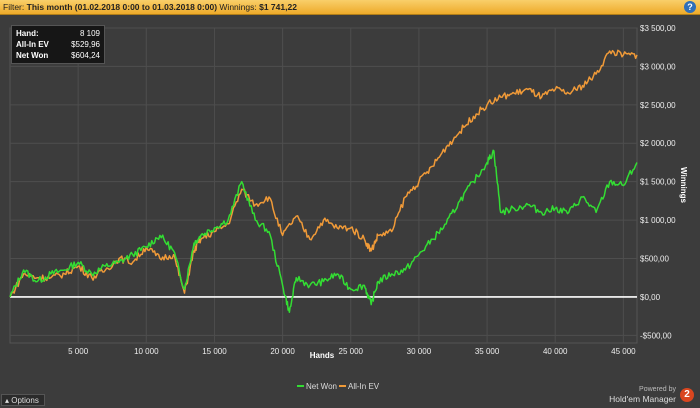  Describe the element at coordinates (32, 44) in the screenshot. I see `allin-ev-label: All-In EV` at that location.